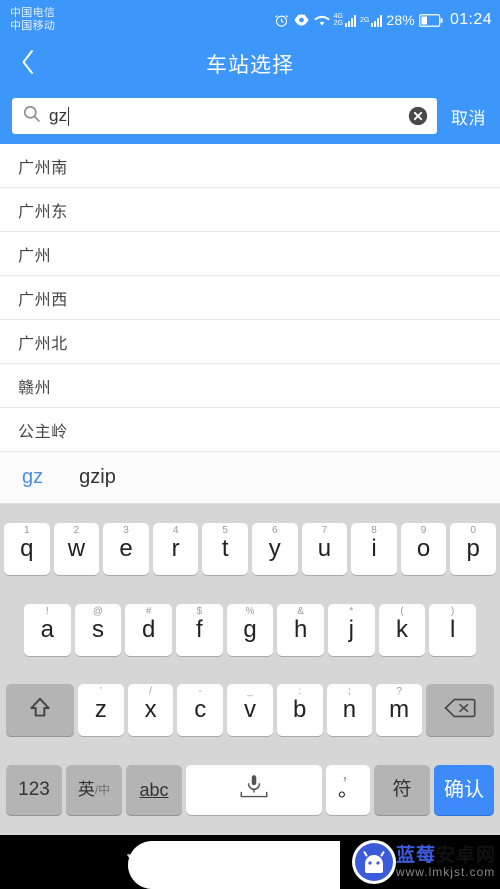 Image resolution: width=500 pixels, height=889 pixels. Describe the element at coordinates (399, 692) in the screenshot. I see `key-sup: ?` at that location.